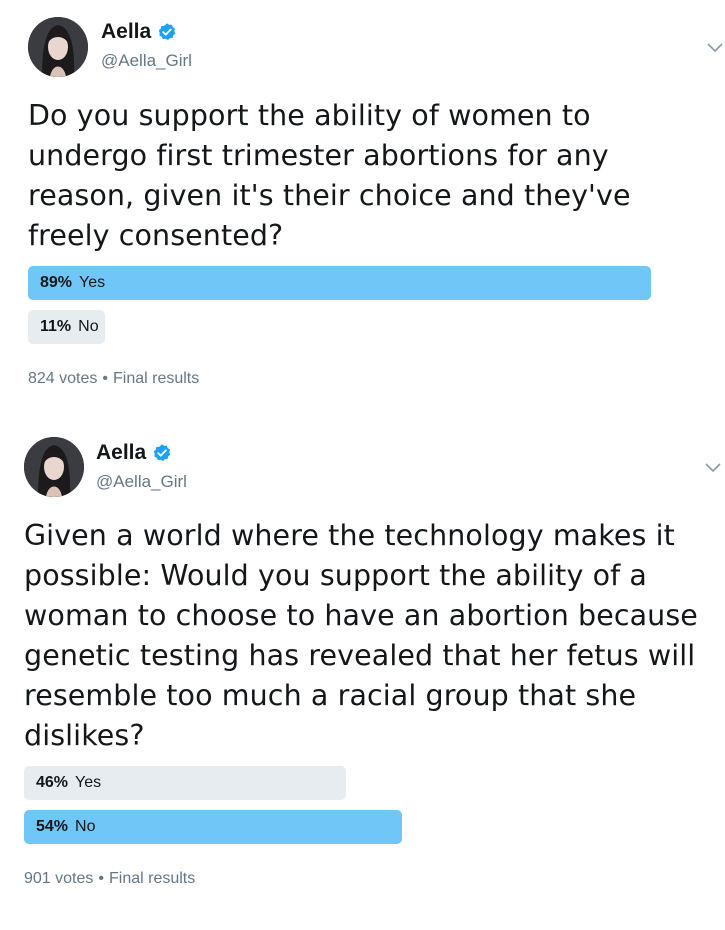 The image size is (725, 930). I want to click on poll-option-yes: 89% Yes, so click(72, 283).